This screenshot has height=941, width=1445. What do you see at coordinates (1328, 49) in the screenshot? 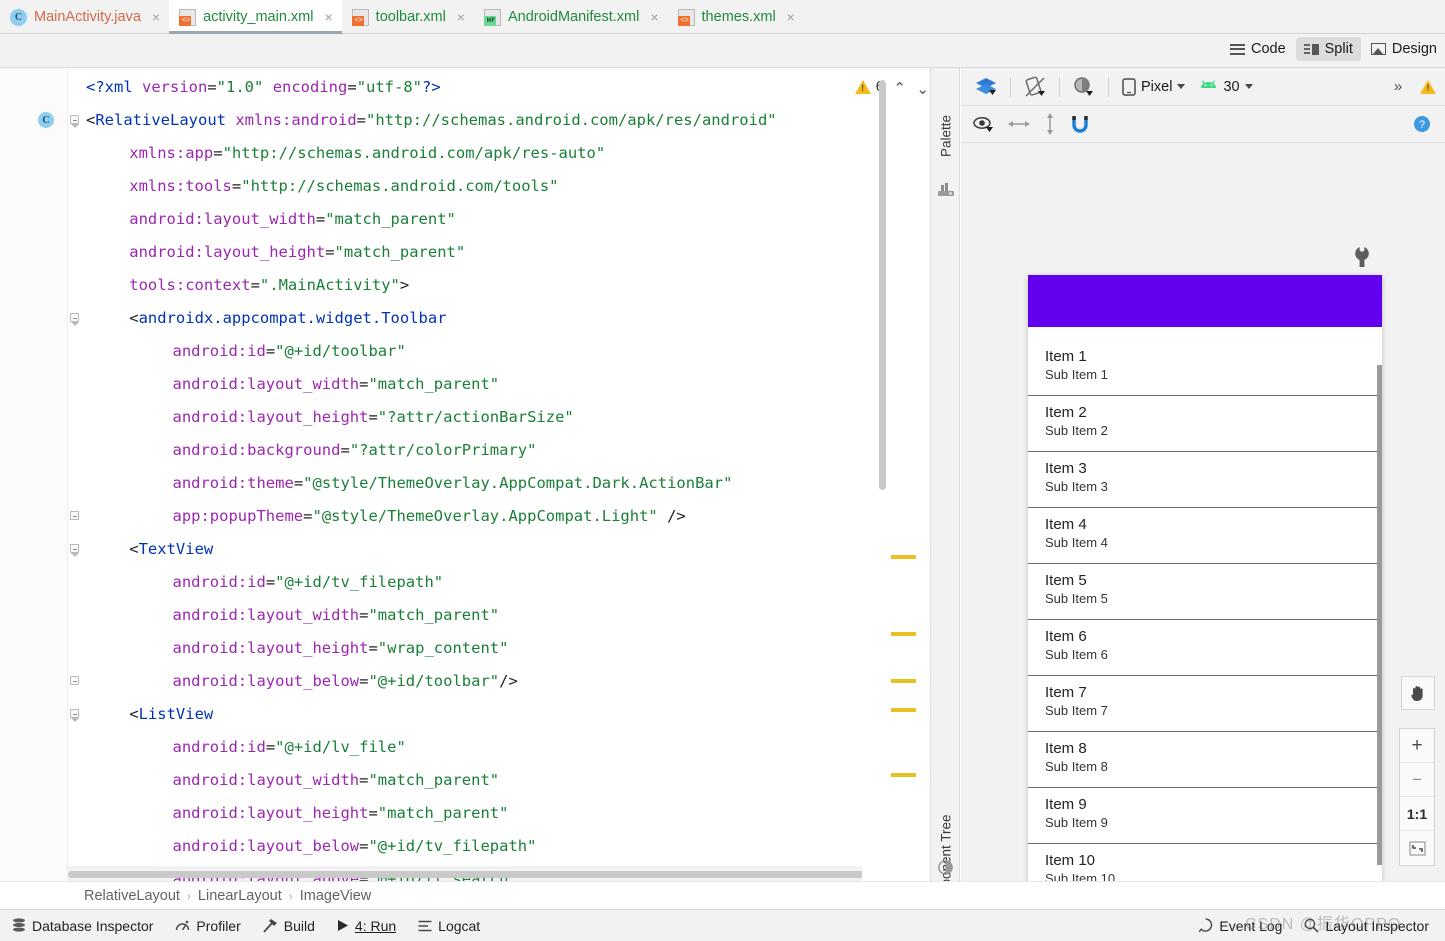
I see `view-mode-split: Split` at bounding box center [1328, 49].